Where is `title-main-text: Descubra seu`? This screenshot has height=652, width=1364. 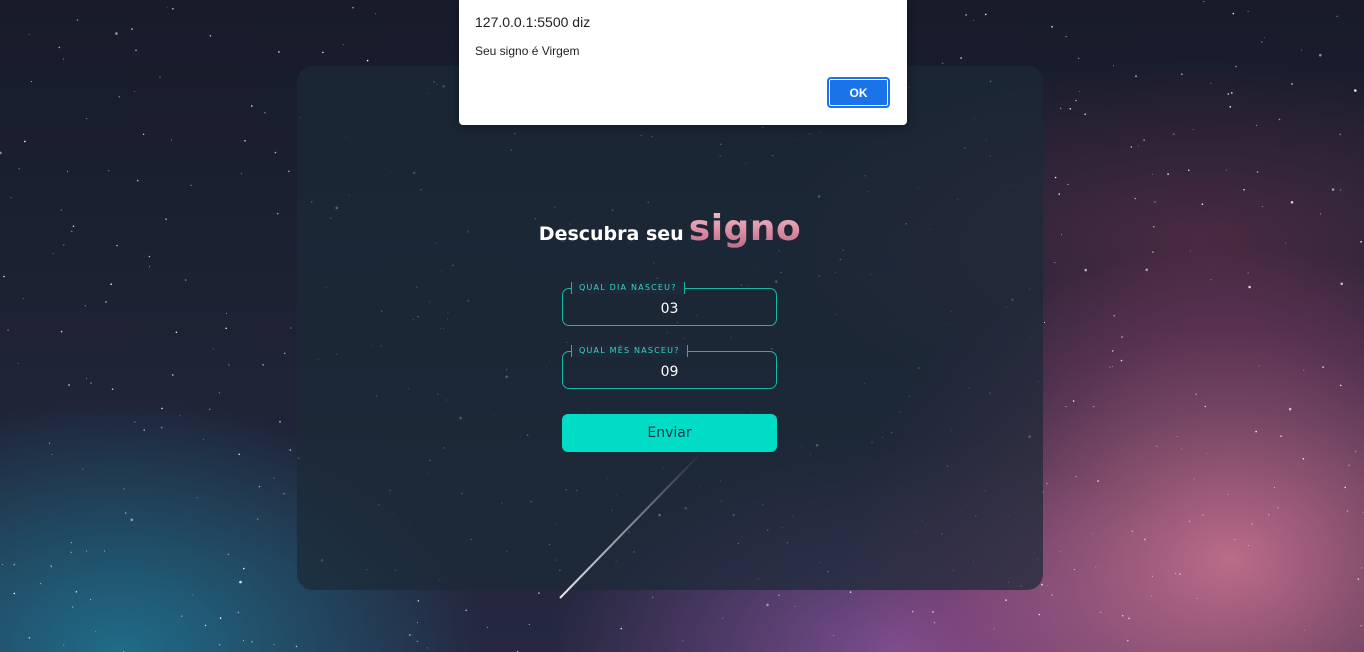
title-main-text: Descubra seu is located at coordinates (611, 234).